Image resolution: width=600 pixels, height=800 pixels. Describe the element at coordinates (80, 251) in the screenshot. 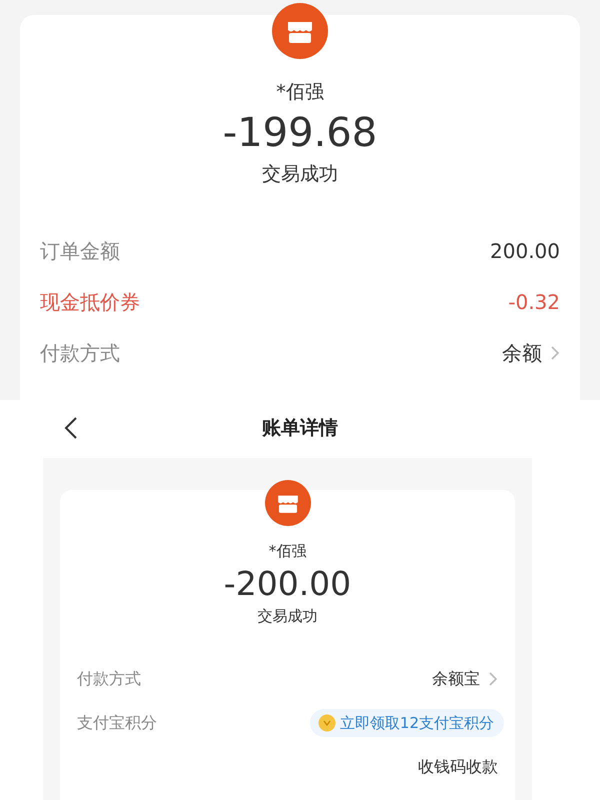

I see `row-label: 订单金额` at that location.